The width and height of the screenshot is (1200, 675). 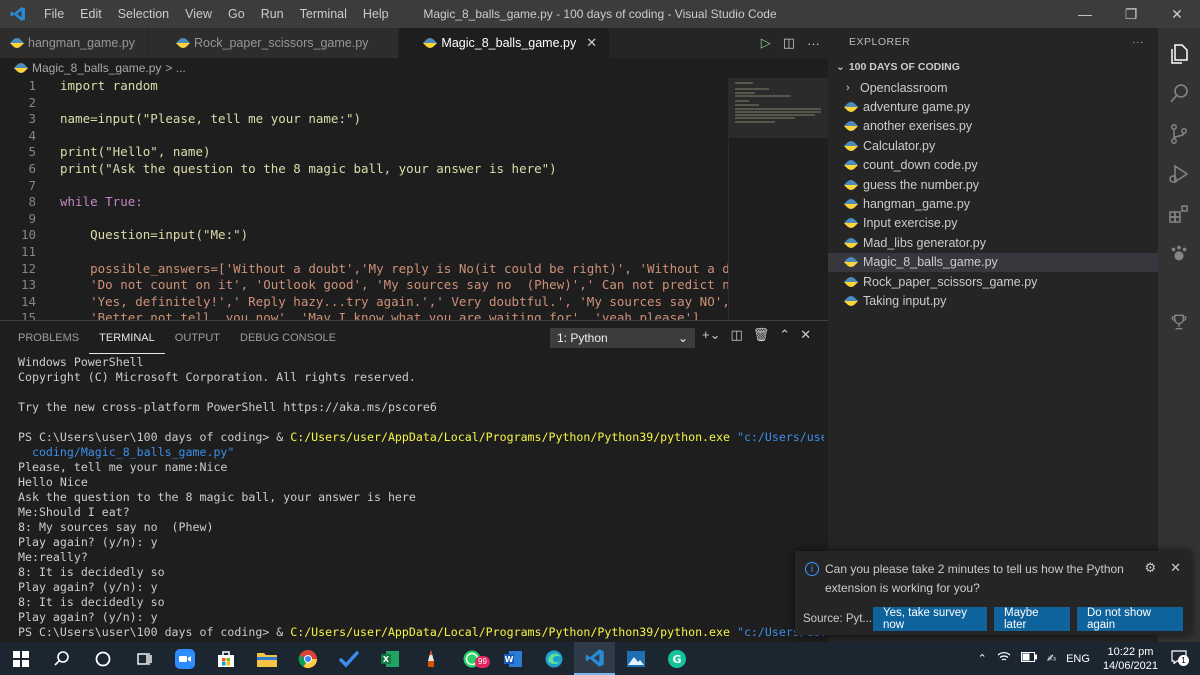 What do you see at coordinates (198, 14) in the screenshot?
I see `menu-view: View` at bounding box center [198, 14].